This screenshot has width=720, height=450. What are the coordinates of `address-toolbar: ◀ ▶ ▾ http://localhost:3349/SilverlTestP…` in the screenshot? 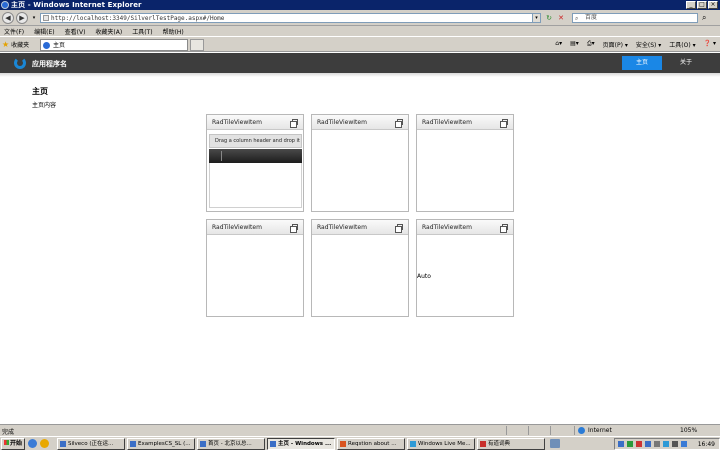 It's located at (360, 18).